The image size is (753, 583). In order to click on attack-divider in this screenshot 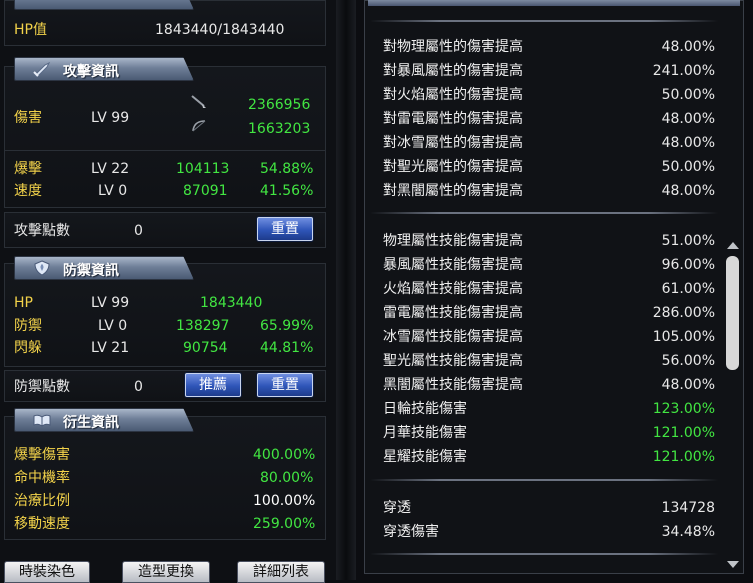, I will do `click(165, 150)`.